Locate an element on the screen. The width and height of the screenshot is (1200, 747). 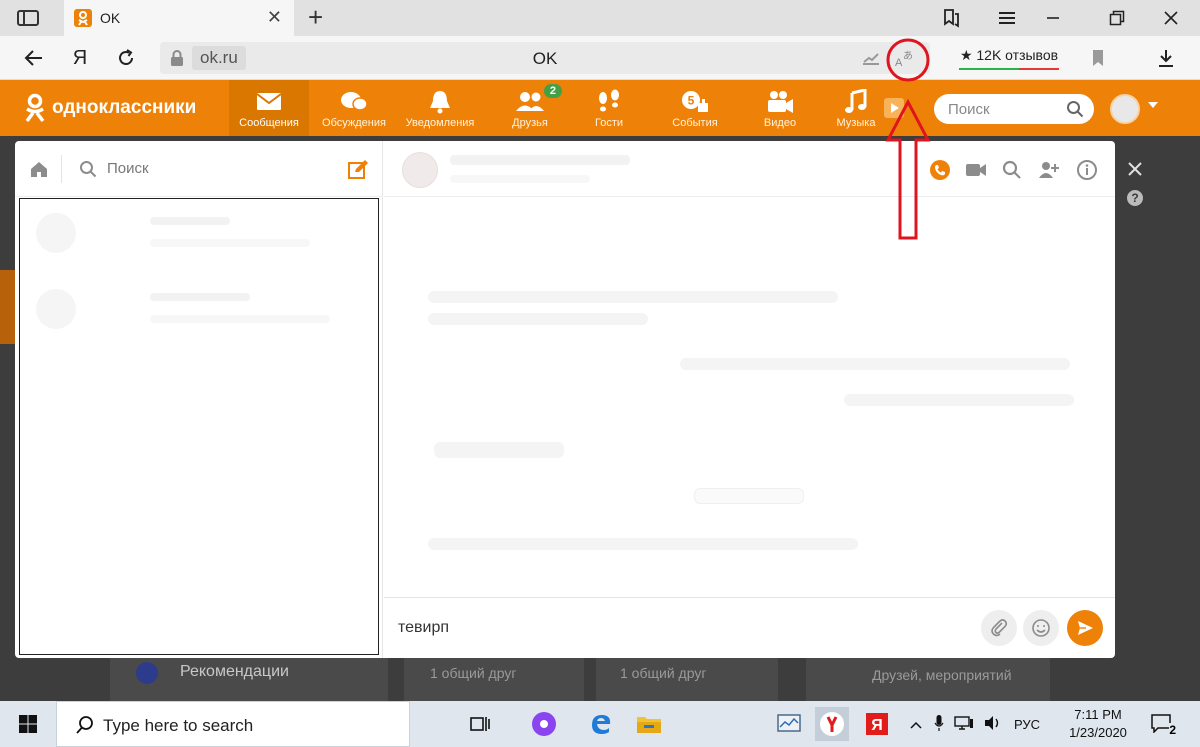
taskbar-clock: 7:11 PM 1/23/2020 is located at coordinates (1098, 724).